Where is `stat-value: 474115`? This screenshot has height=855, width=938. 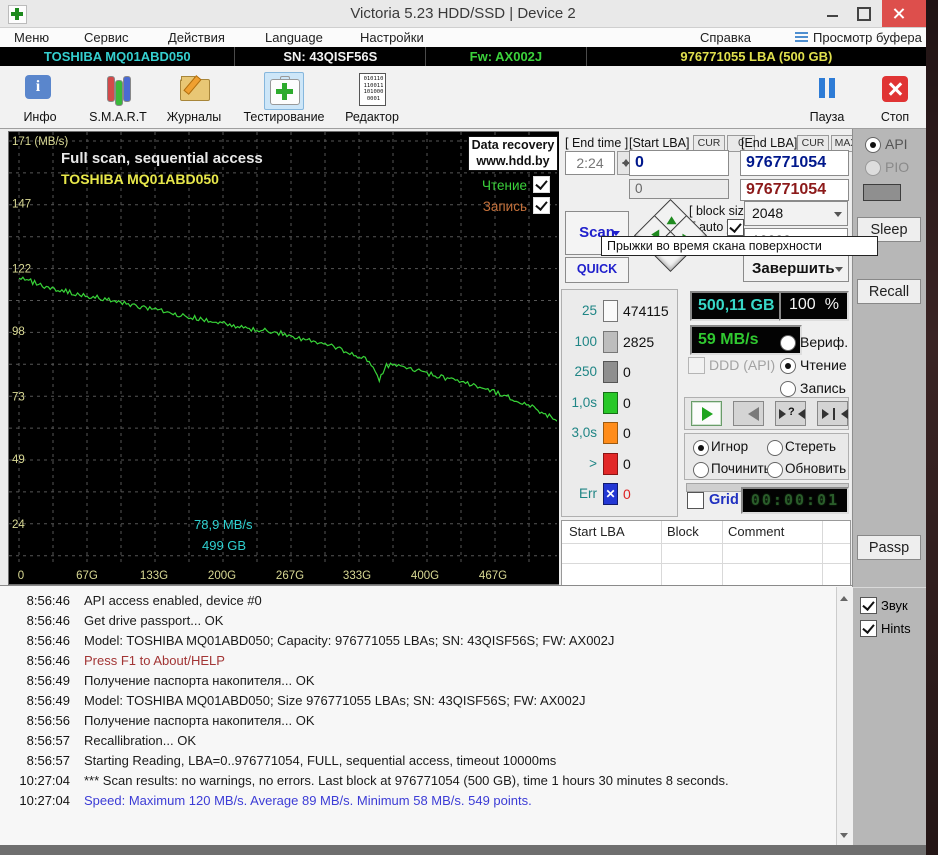 stat-value: 474115 is located at coordinates (646, 311).